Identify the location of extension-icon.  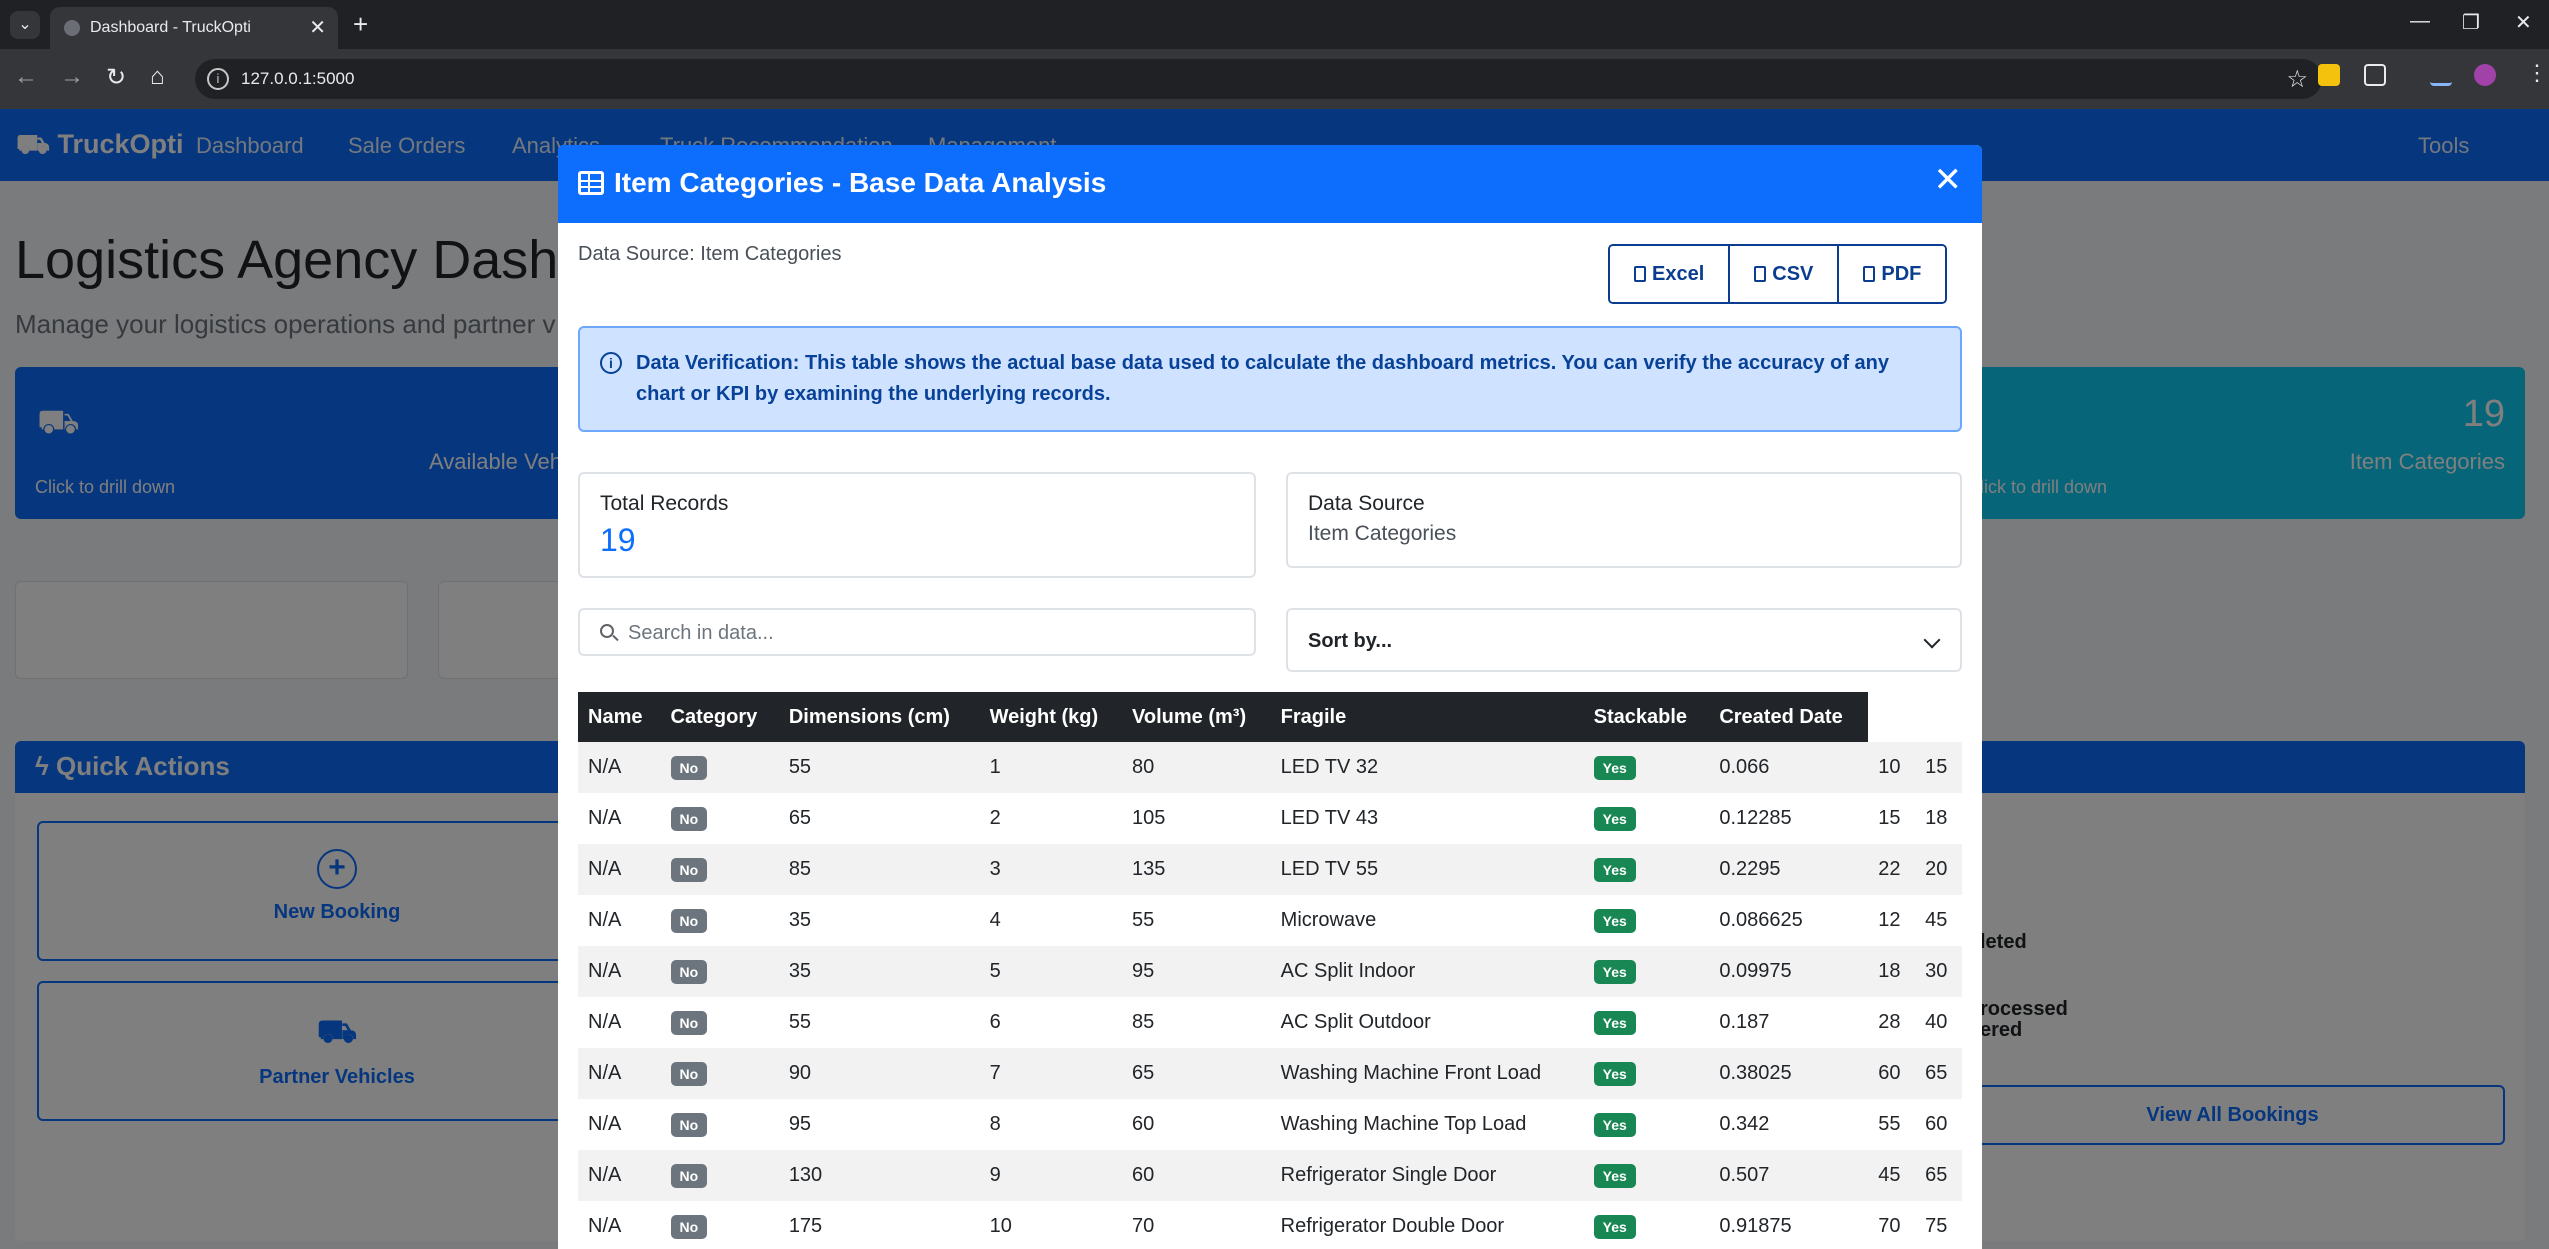
(2329, 75).